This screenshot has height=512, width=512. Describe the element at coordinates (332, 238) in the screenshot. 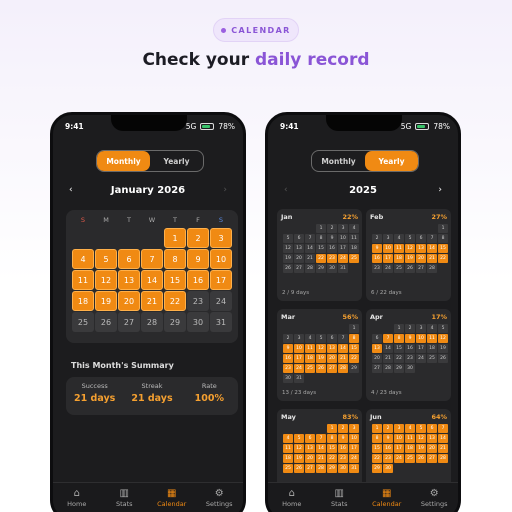

I see `mini-day: 9` at that location.